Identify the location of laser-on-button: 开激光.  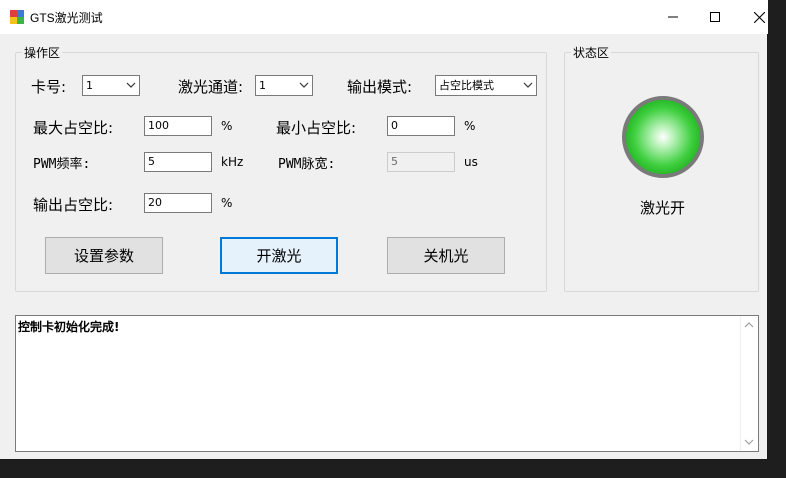
(279, 255).